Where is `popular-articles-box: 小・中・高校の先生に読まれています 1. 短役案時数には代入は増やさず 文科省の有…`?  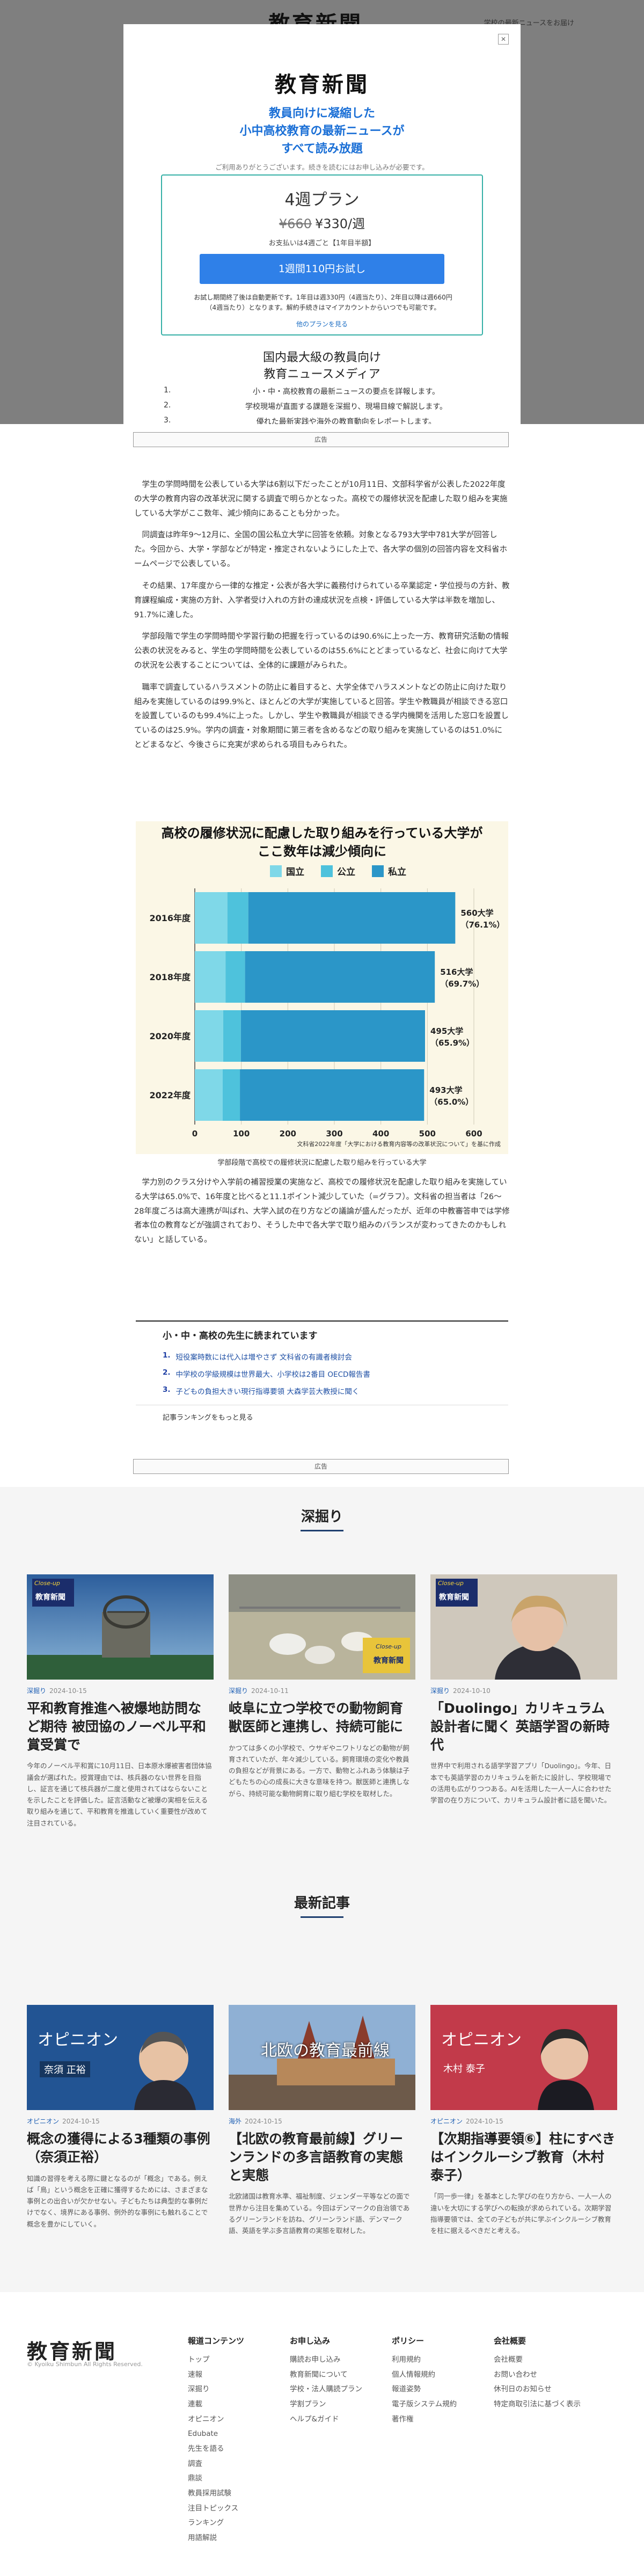 popular-articles-box: 小・中・高校の先生に読まれています 1. 短役案時数には代入は増やさず 文科省の有… is located at coordinates (322, 1374).